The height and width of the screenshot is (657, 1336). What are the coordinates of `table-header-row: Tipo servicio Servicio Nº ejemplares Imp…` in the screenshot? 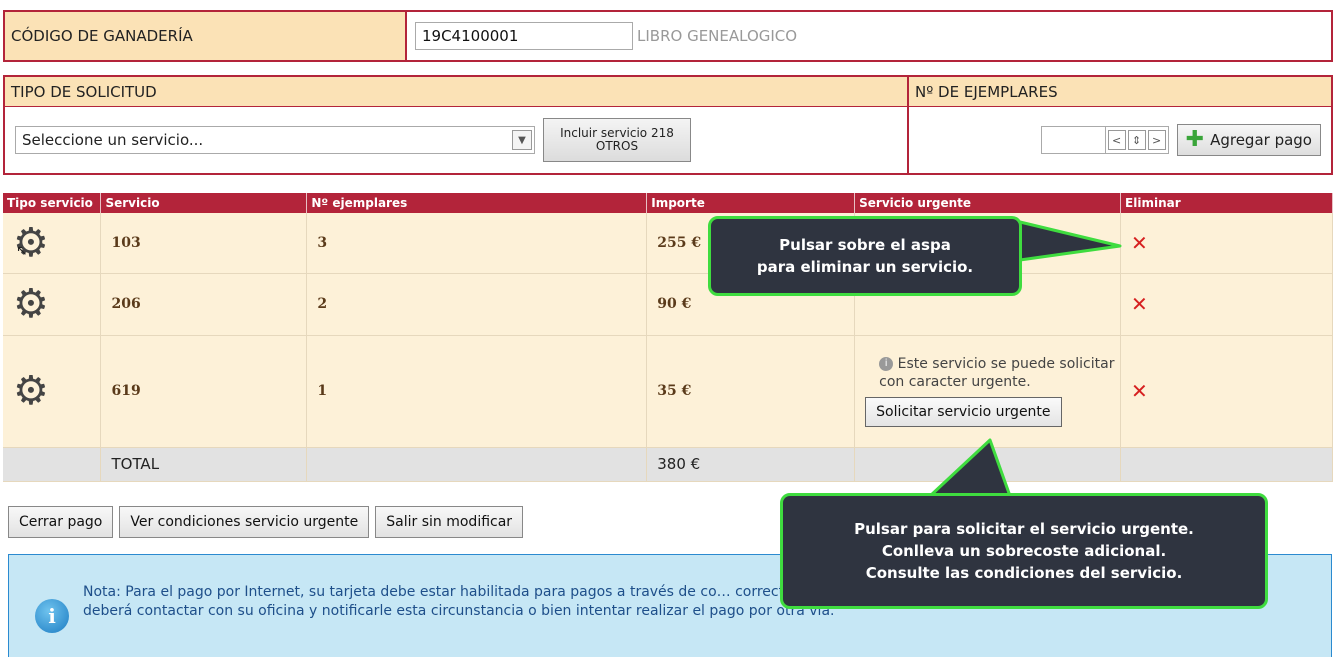 It's located at (668, 203).